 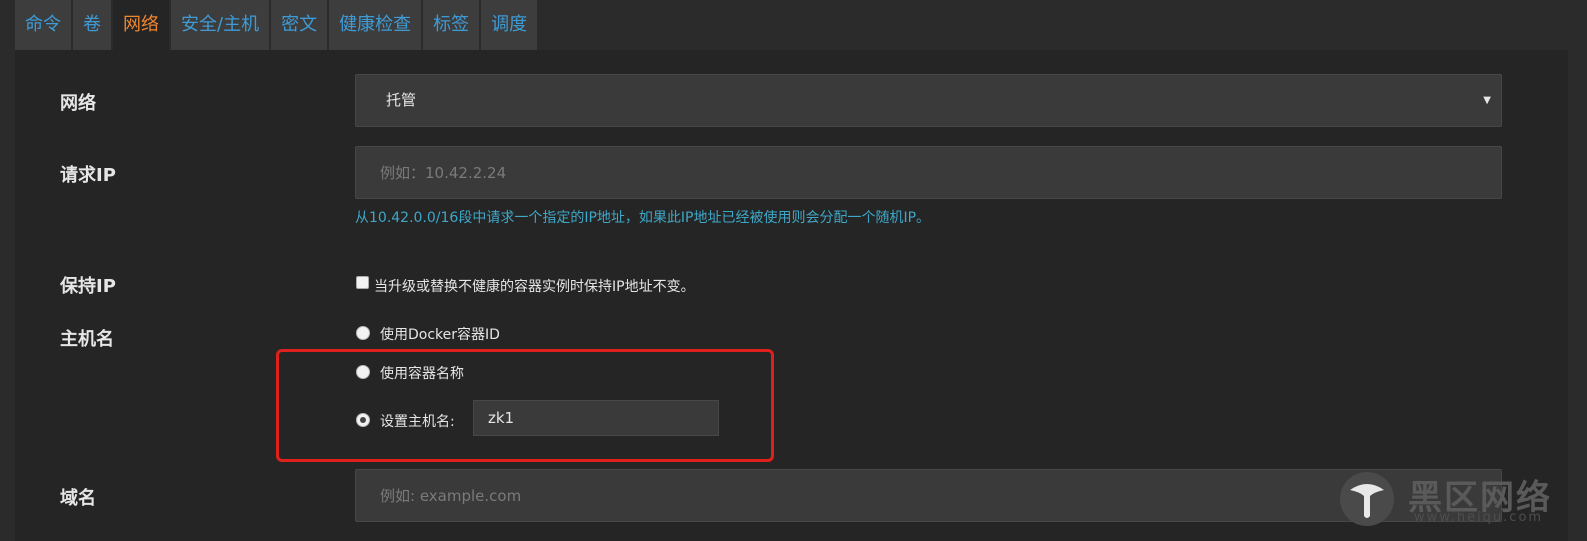 I want to click on hostname-label: 主机名, so click(x=87, y=339).